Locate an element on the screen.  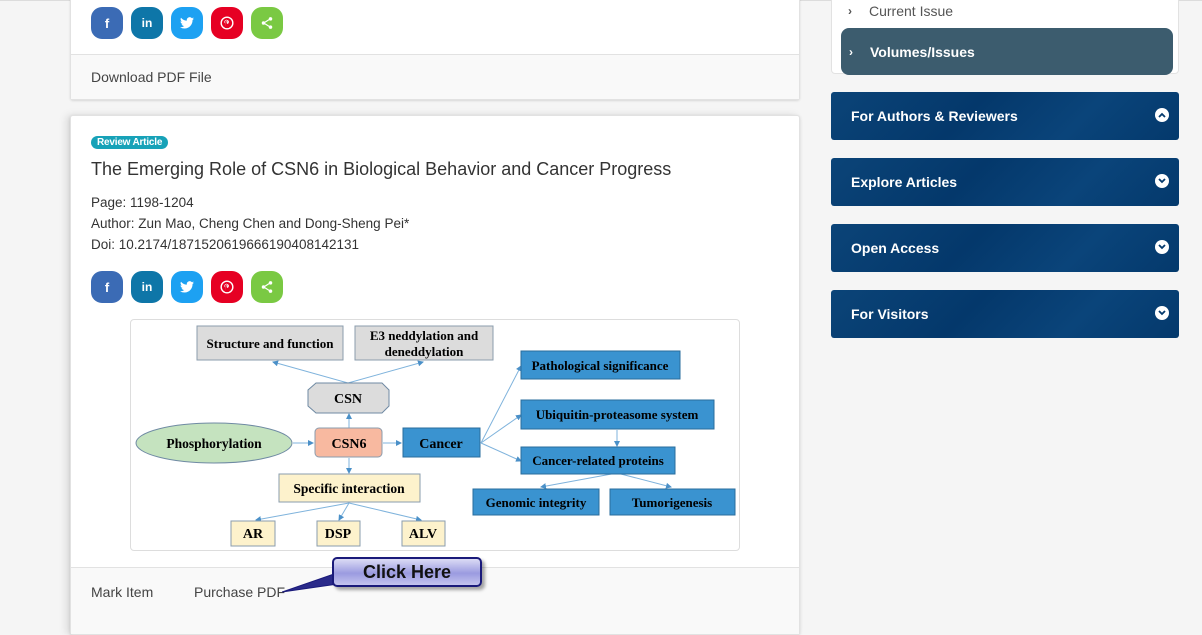
accordion-label: For Authors & Reviewers is located at coordinates (934, 116).